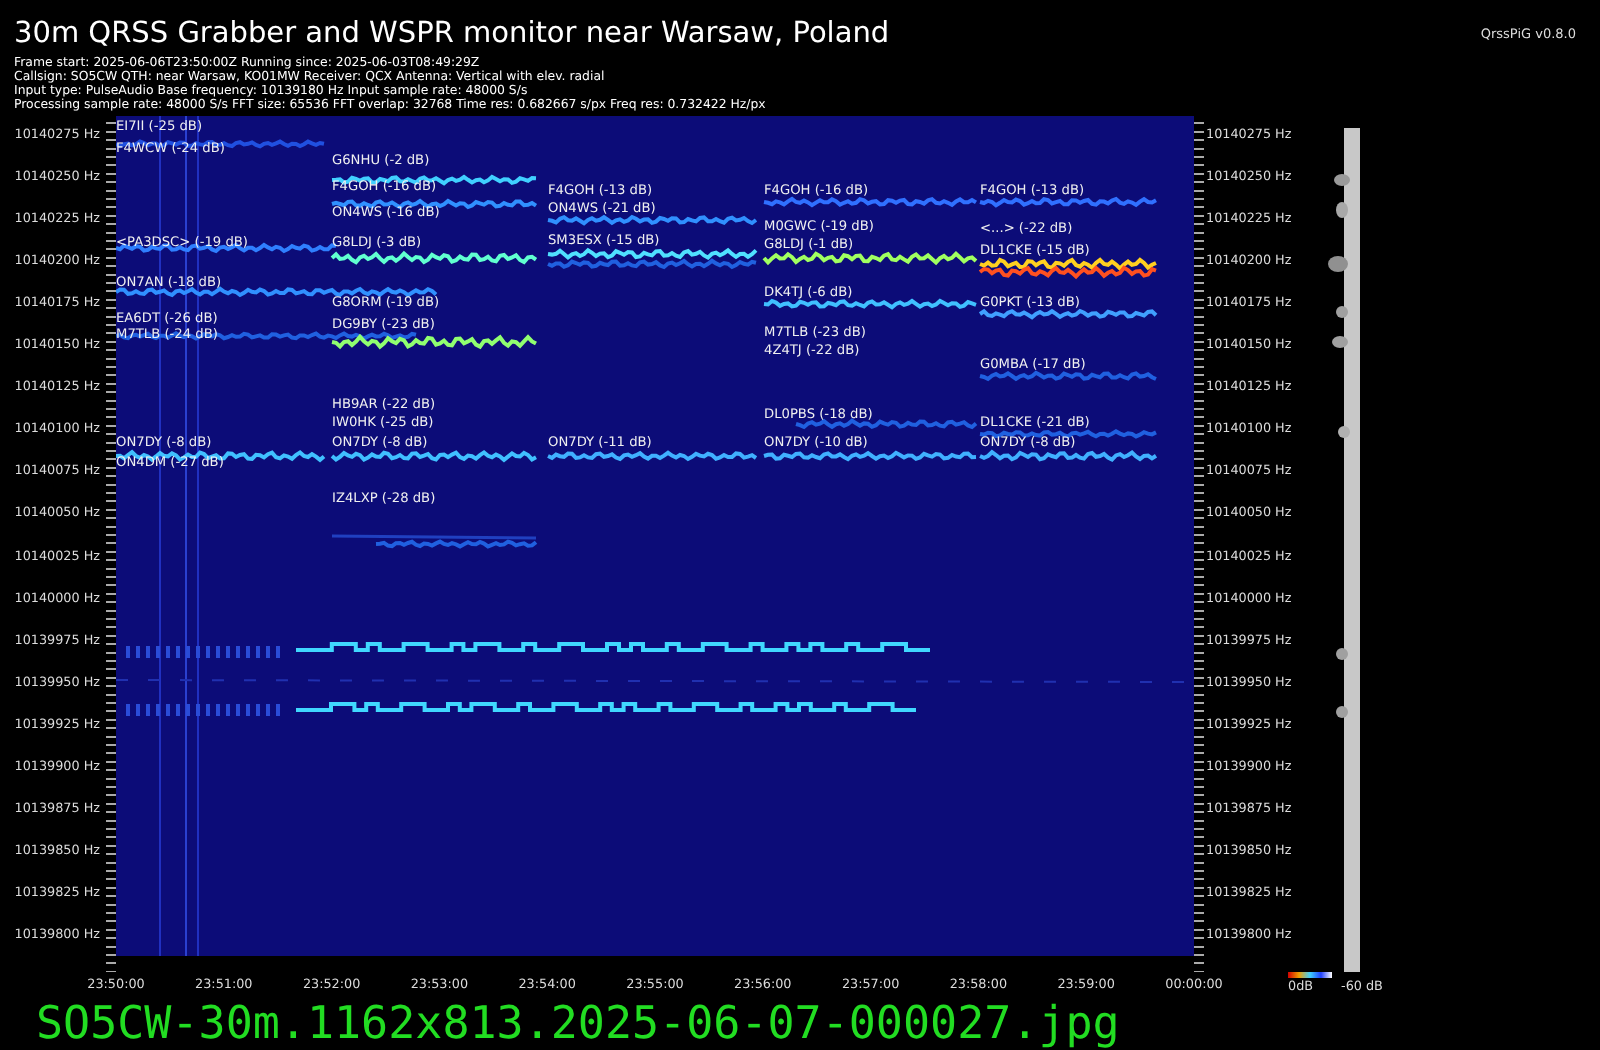 This screenshot has width=1600, height=1050. What do you see at coordinates (452, 34) in the screenshot?
I see `page-title: 30m QRSS Grabber and WSPR monitor near Warsaw, Poland` at bounding box center [452, 34].